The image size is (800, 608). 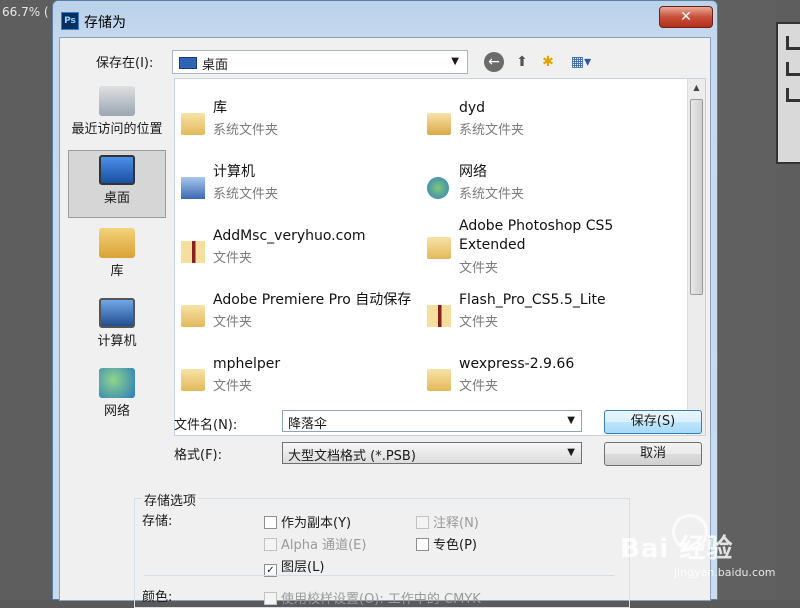 I want to click on watermark-brand: Bai 经验, so click(x=677, y=549).